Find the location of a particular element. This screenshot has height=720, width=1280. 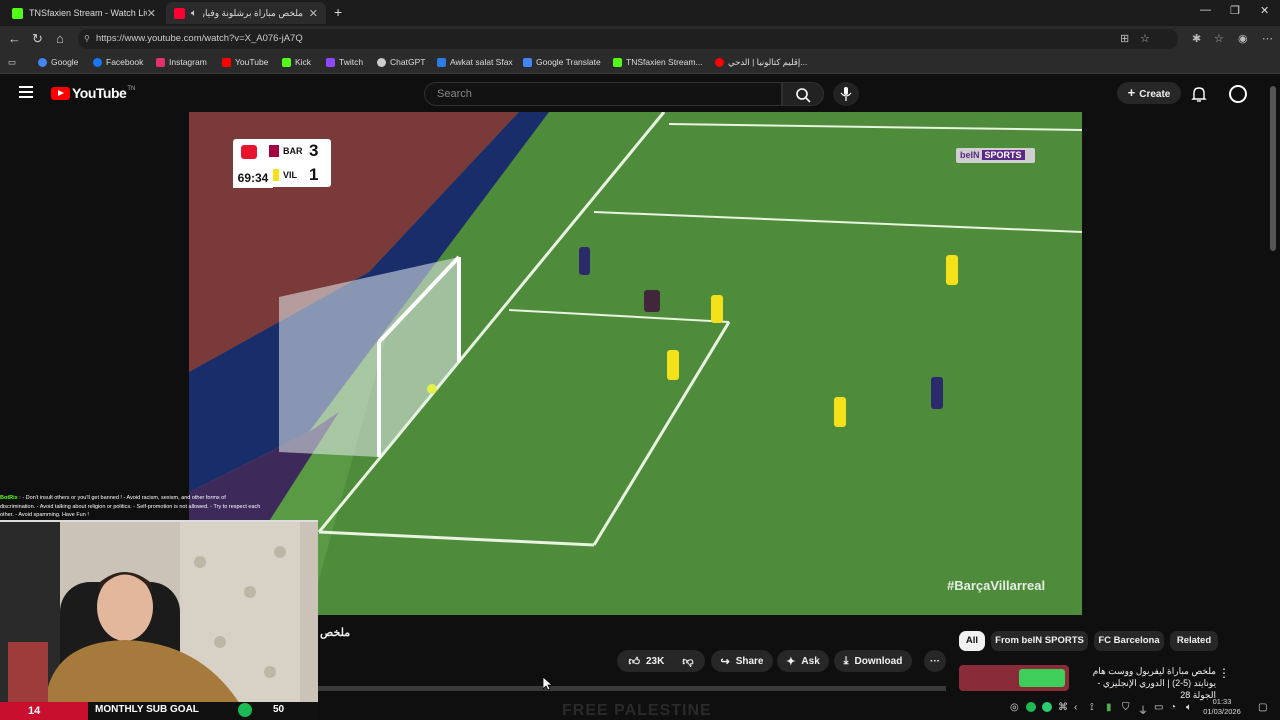

sparkle-icon: ✦ is located at coordinates (791, 661).